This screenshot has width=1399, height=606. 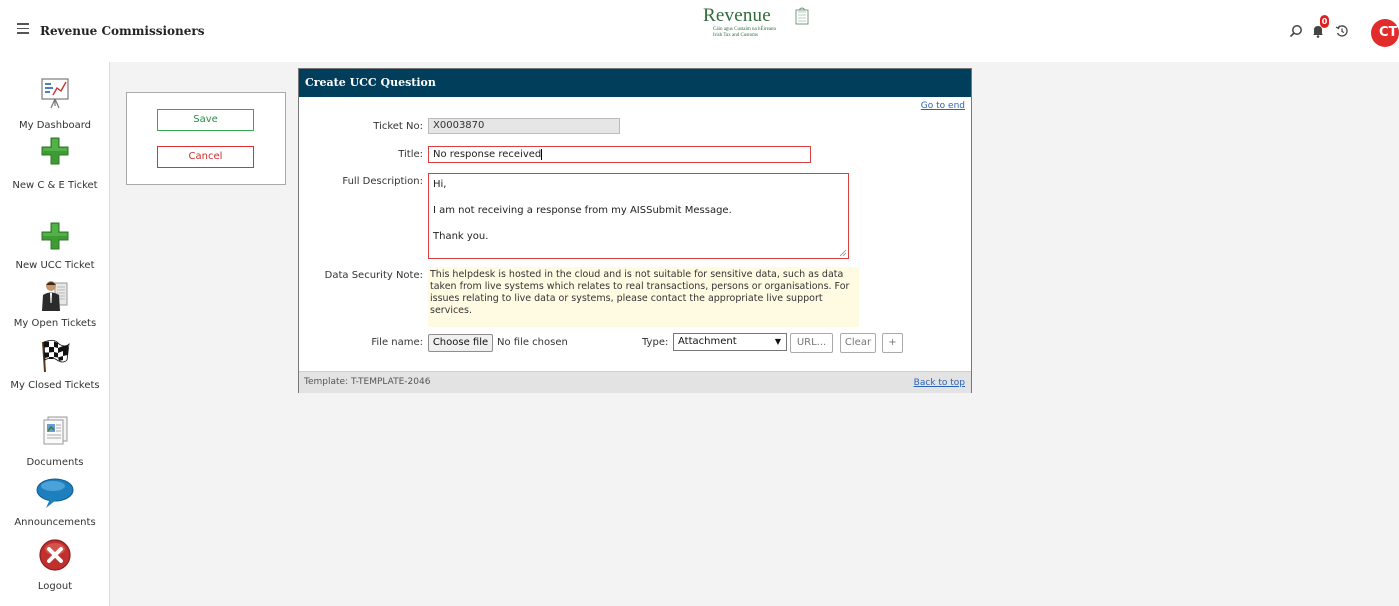 What do you see at coordinates (56, 356) in the screenshot?
I see `checkered-flag-icon` at bounding box center [56, 356].